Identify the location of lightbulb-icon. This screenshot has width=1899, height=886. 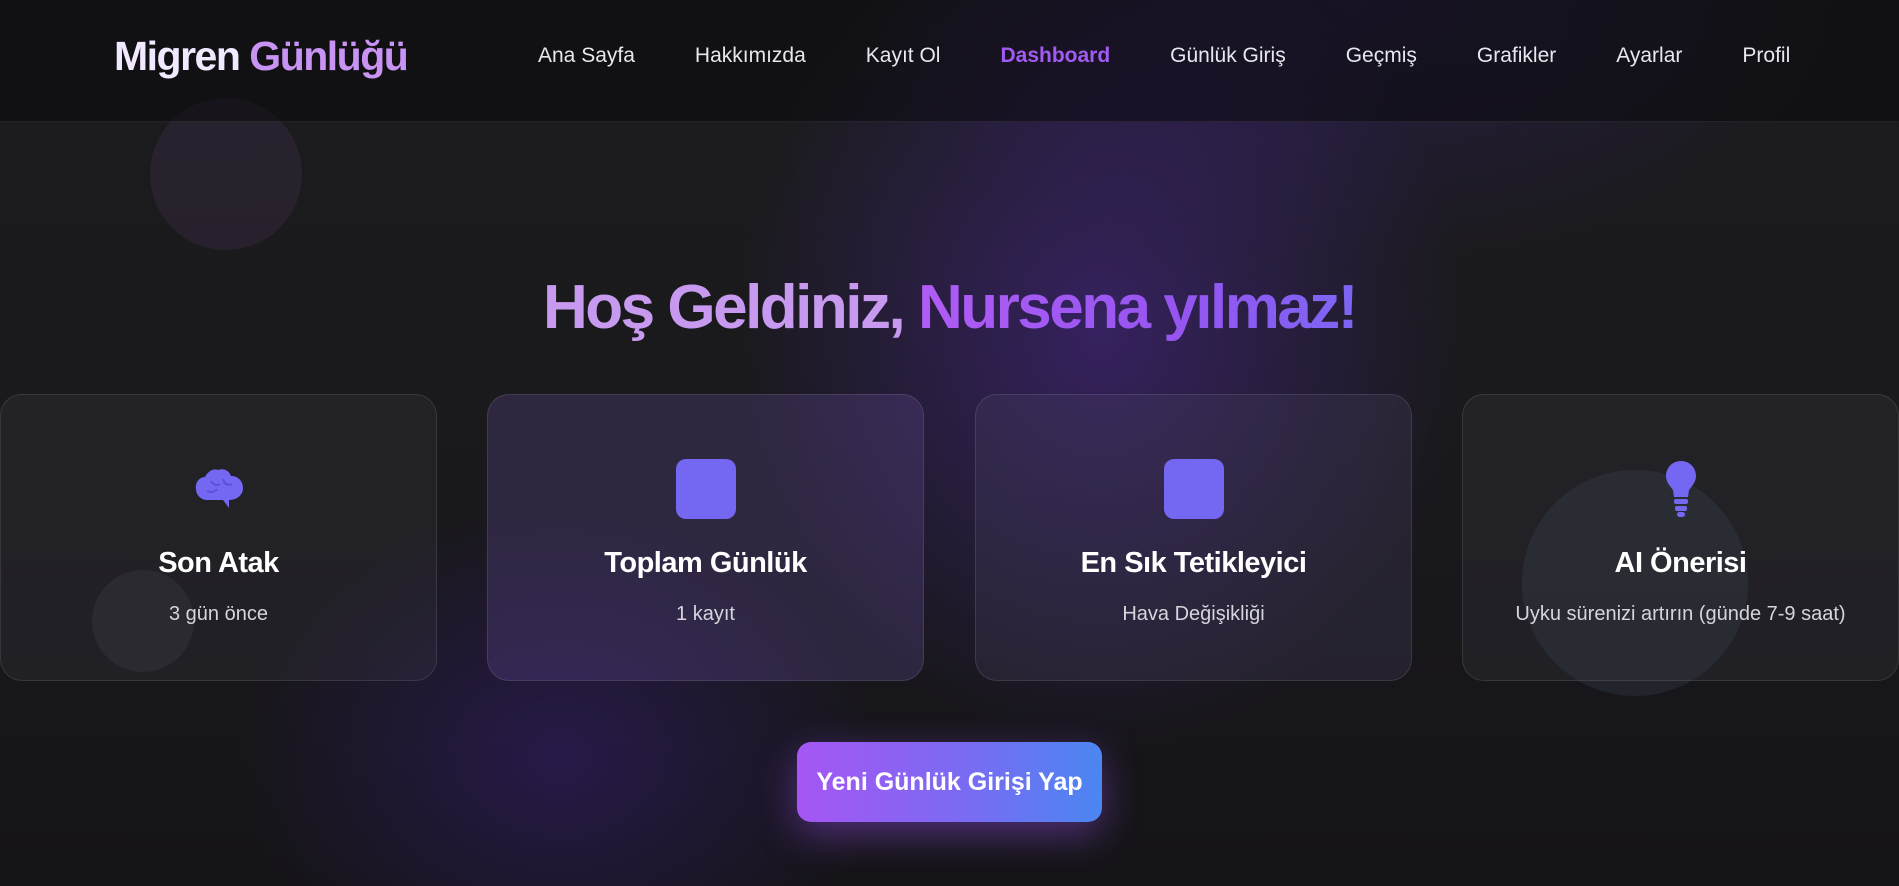
(1681, 489).